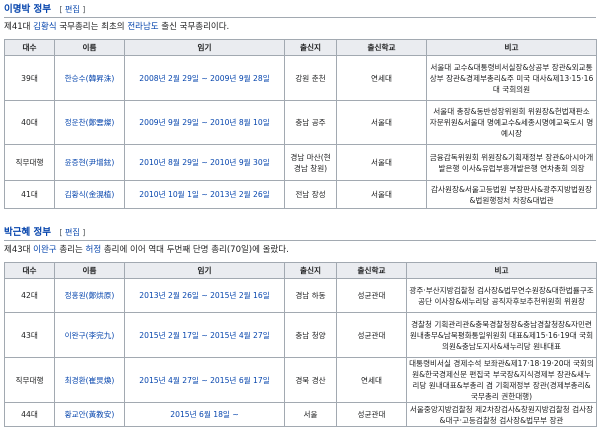 The width and height of the screenshot is (600, 427). Describe the element at coordinates (204, 380) in the screenshot. I see `cell-term: 2015년 4월 27일 ~ 2015년 6월 17일` at that location.